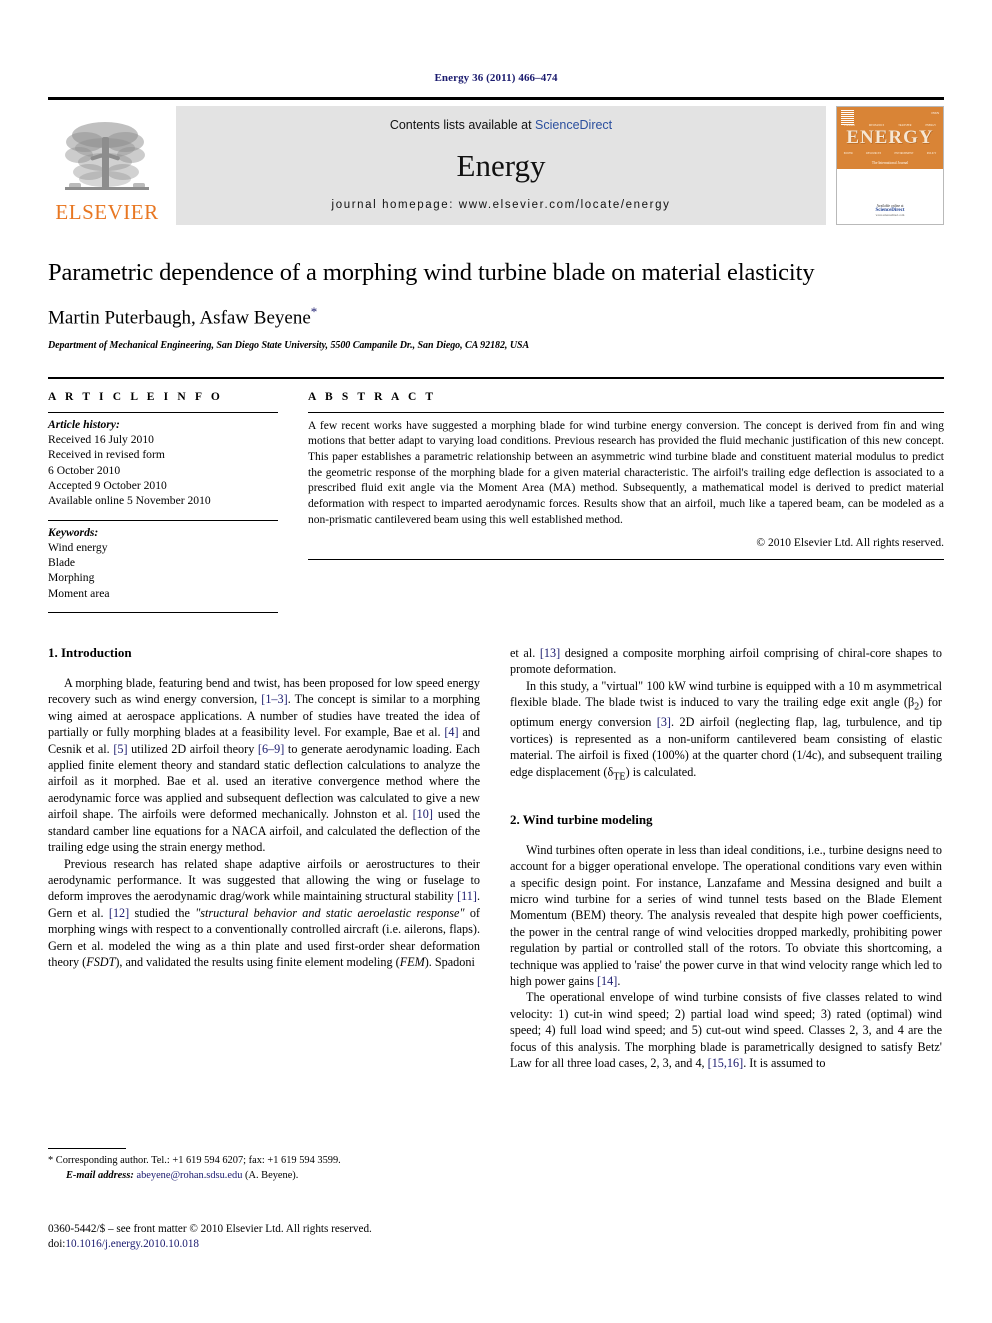 This screenshot has height=1323, width=992. I want to click on keyword-item: Moment area, so click(79, 593).